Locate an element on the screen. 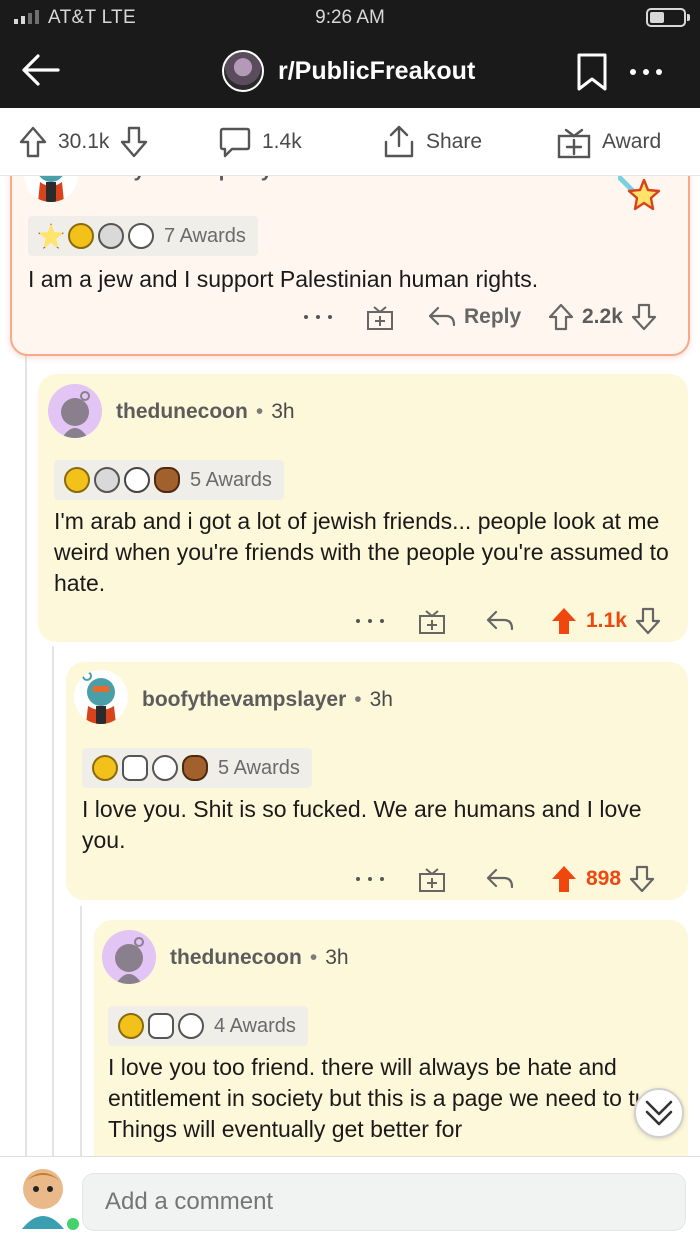 Image resolution: width=700 pixels, height=1244 pixels. status-bar: AT&T LTE 9:26 AM is located at coordinates (350, 18).